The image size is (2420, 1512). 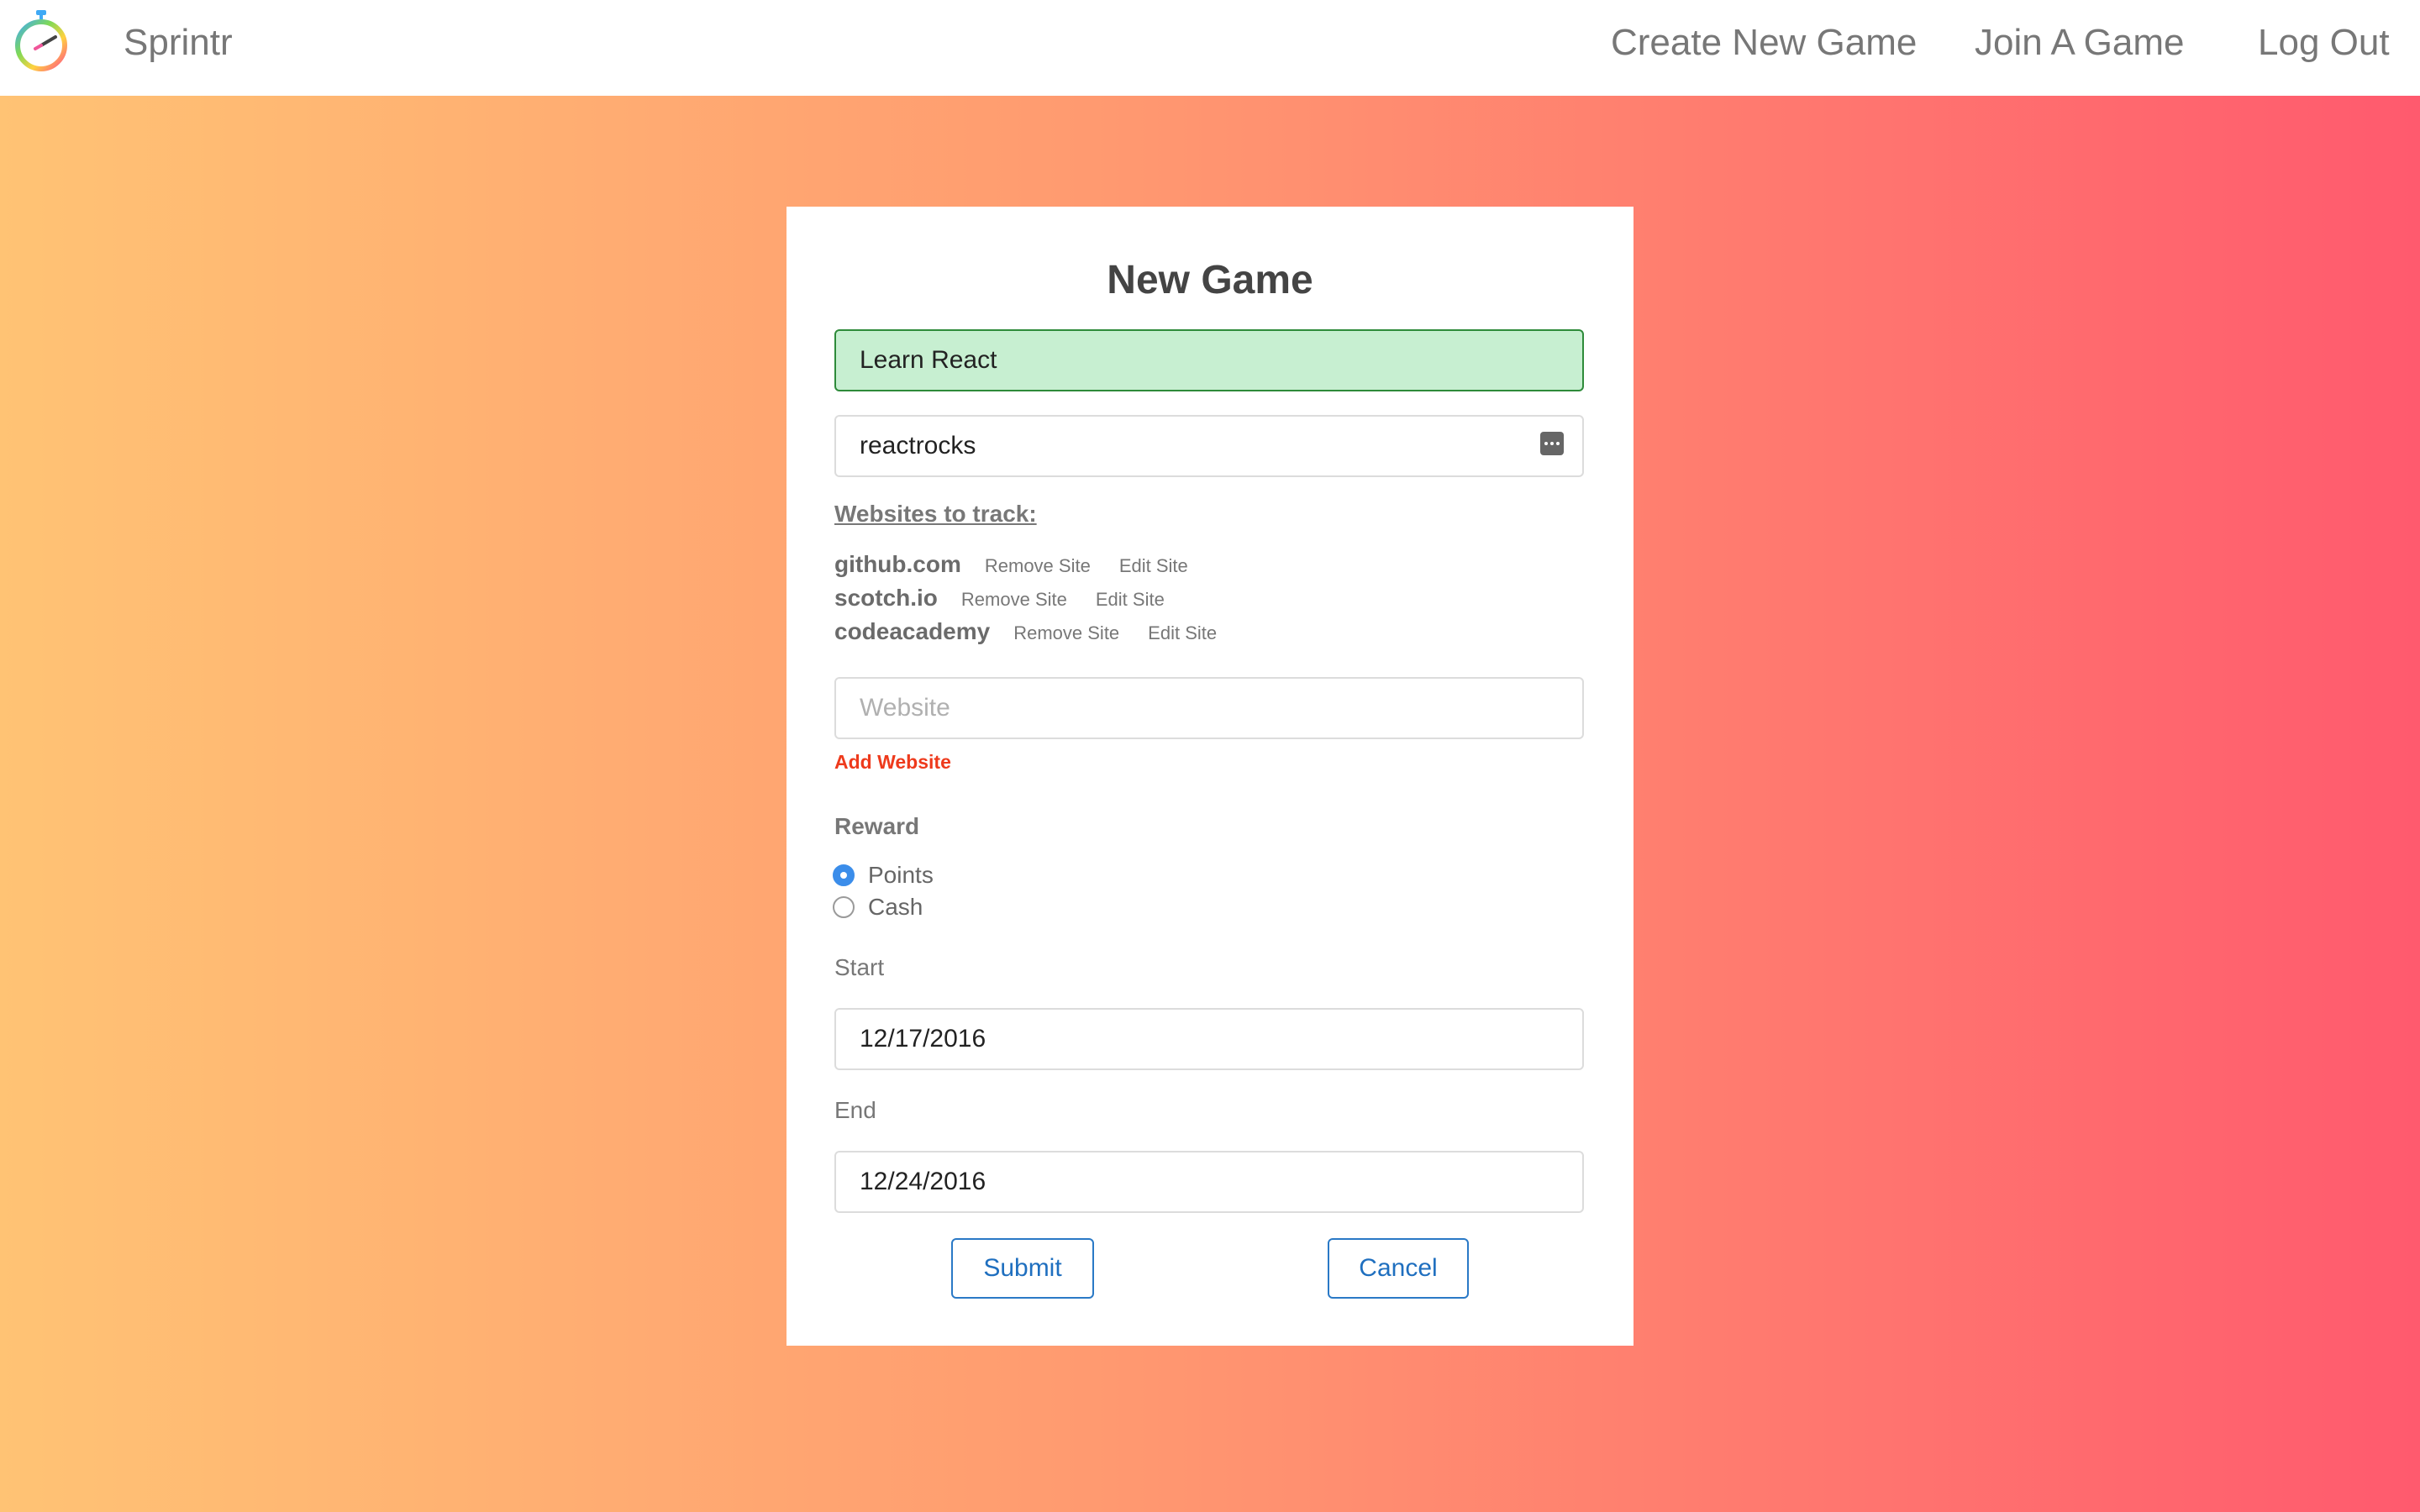 I want to click on submit-button: Submit, so click(x=1022, y=1268).